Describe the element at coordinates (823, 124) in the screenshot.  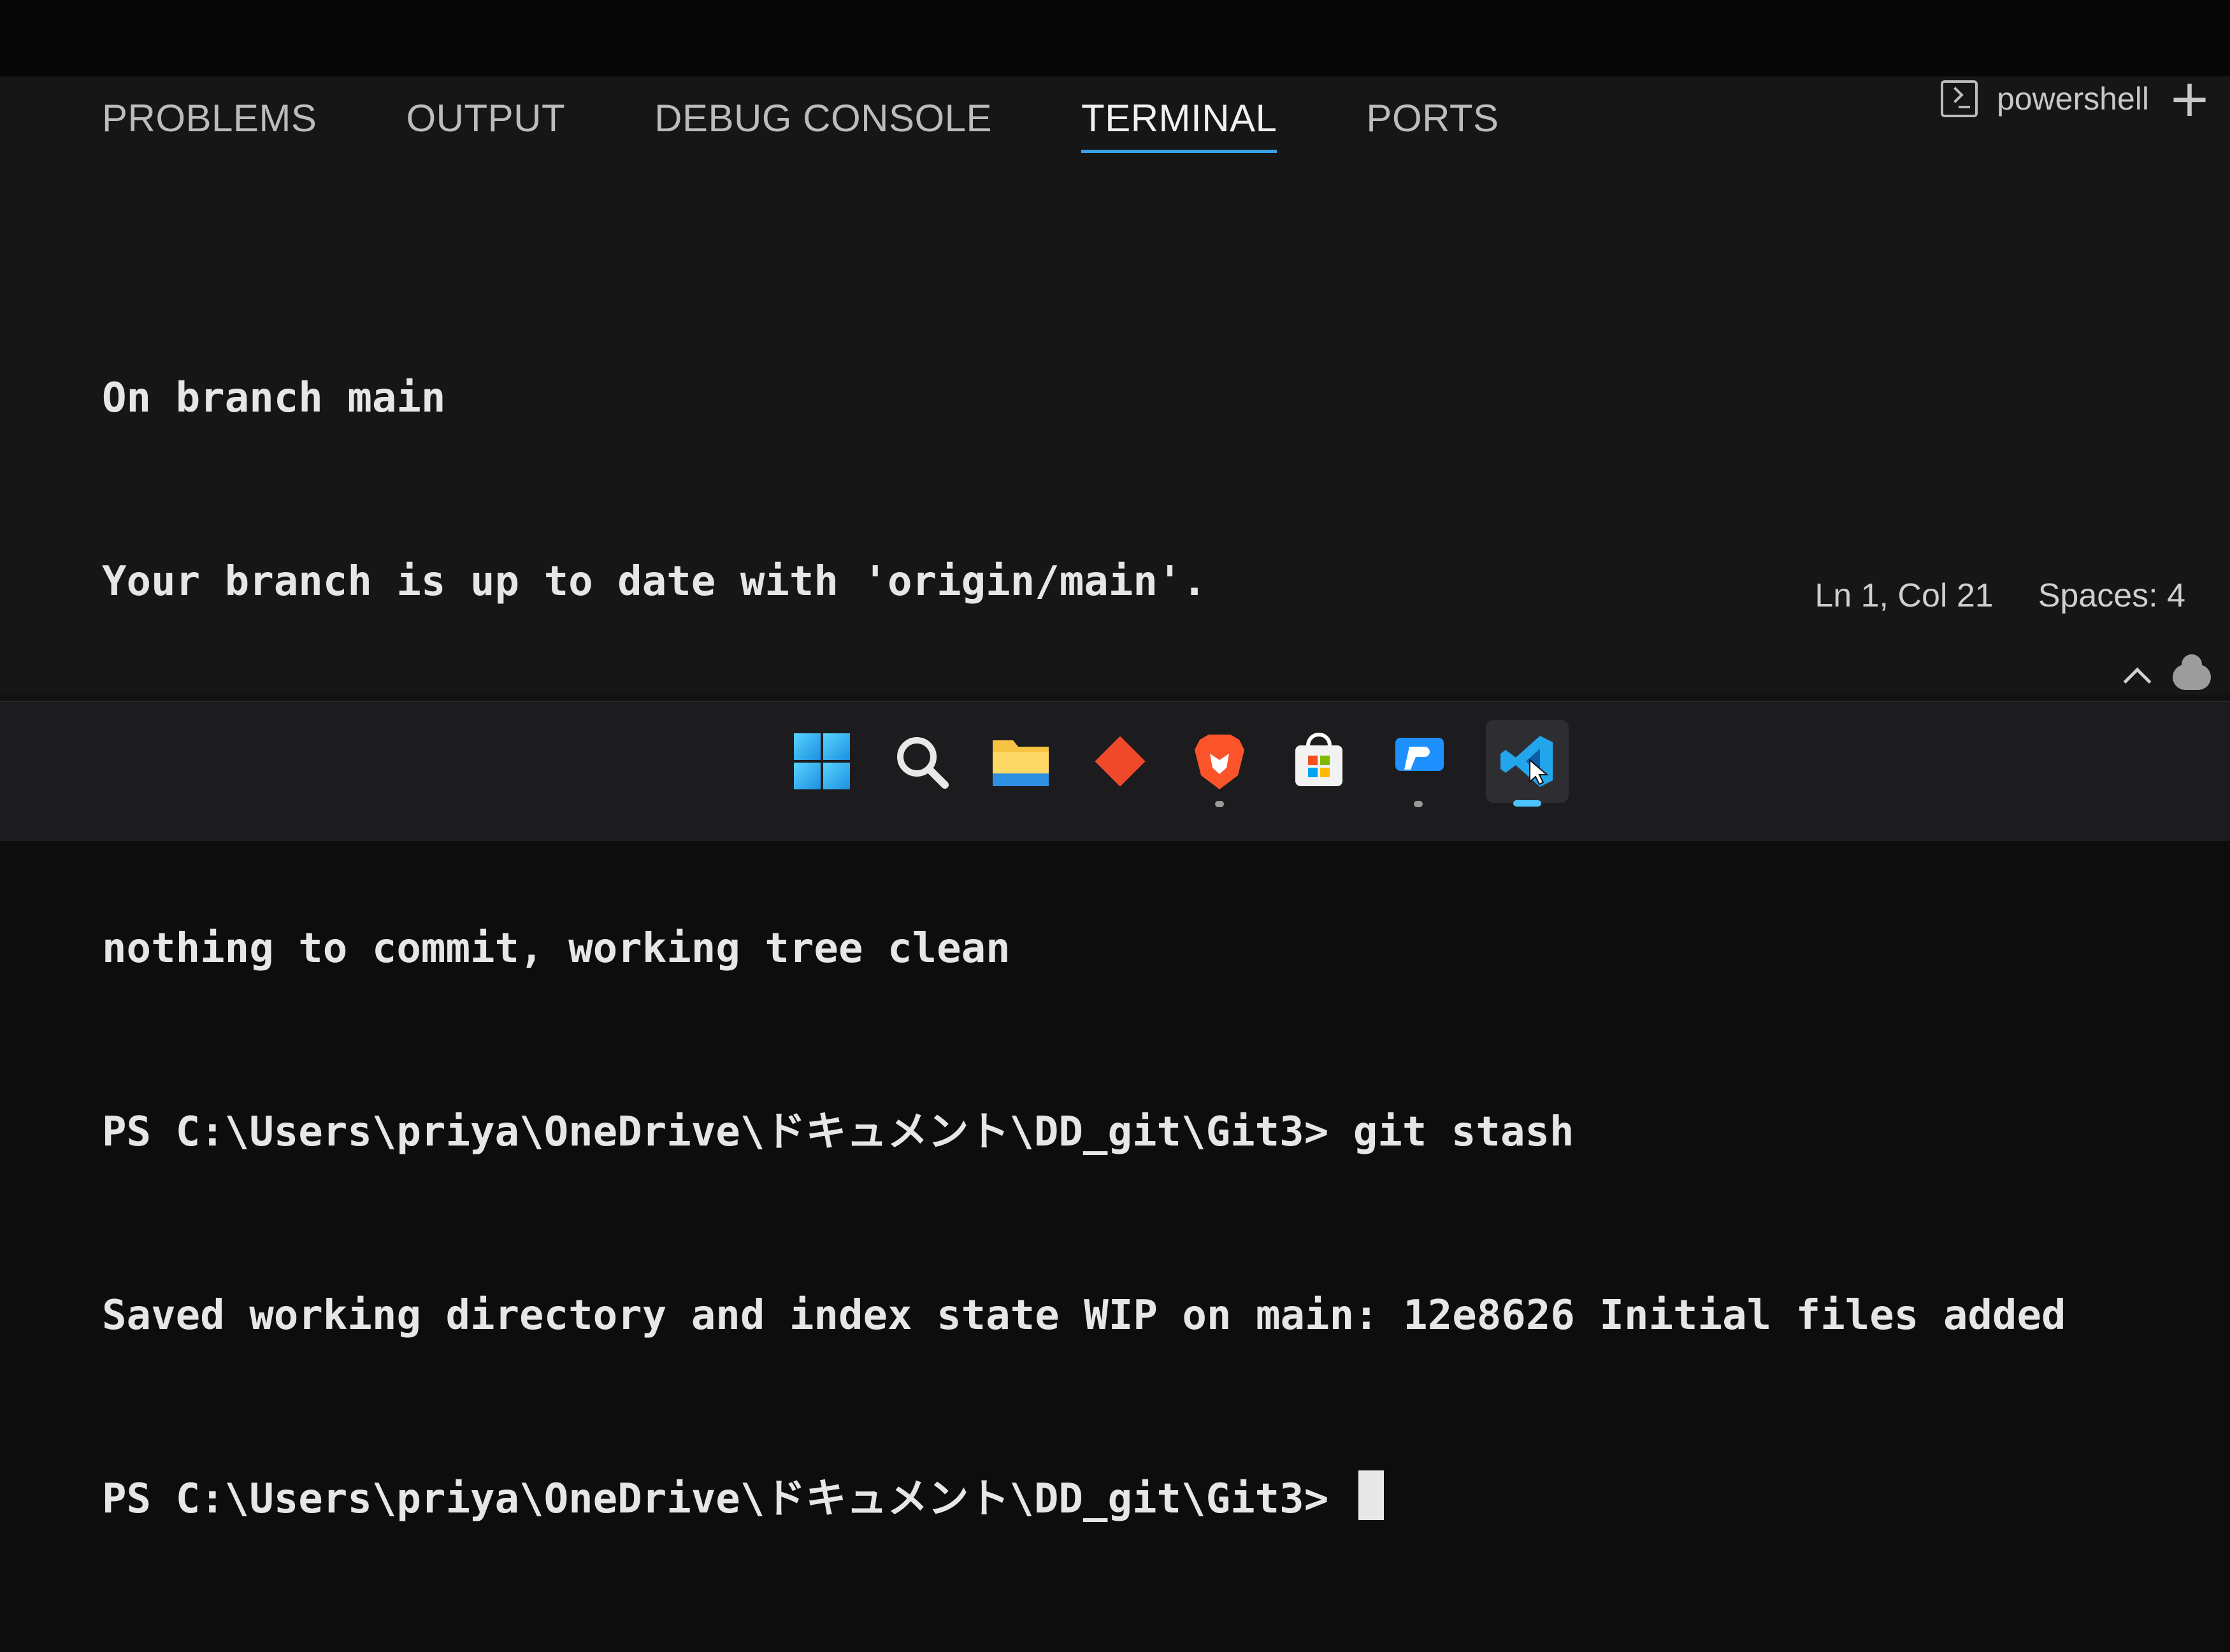
I see `tab-debug-console: DEBUG CONSOLE` at that location.